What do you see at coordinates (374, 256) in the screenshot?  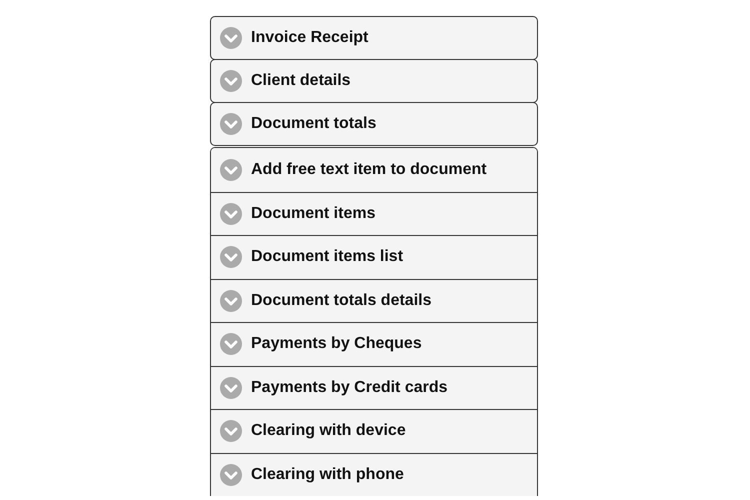 I see `collapsible-header: Document items list` at bounding box center [374, 256].